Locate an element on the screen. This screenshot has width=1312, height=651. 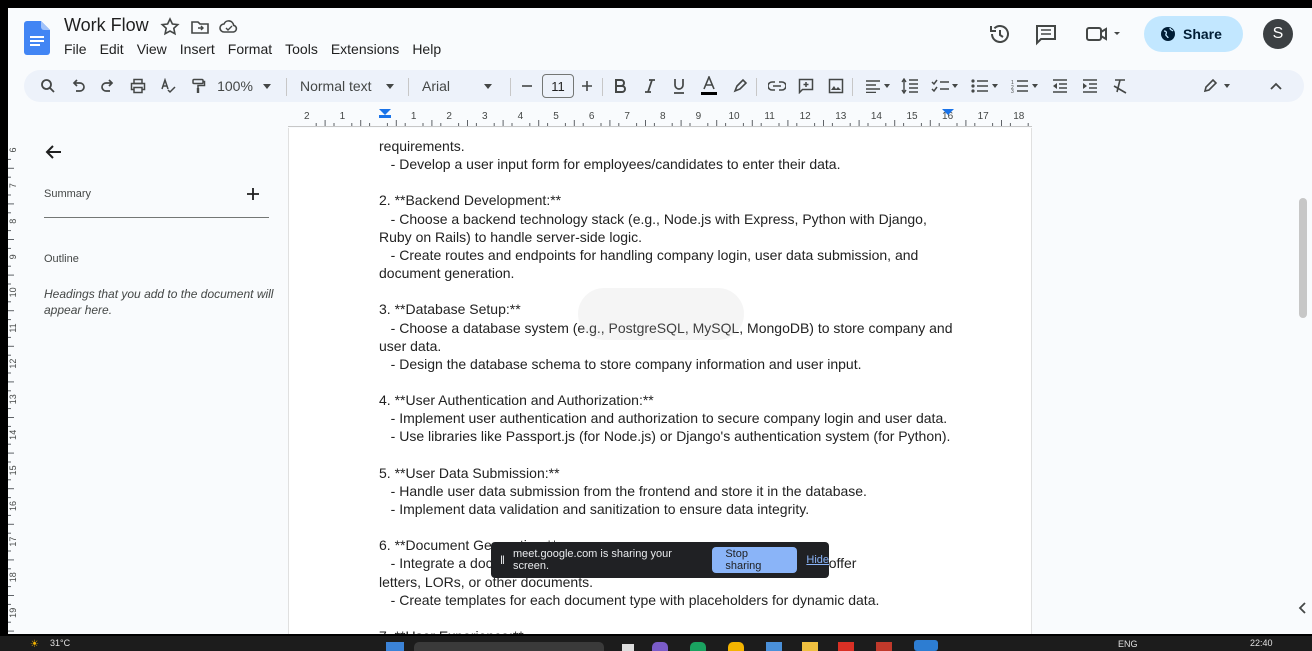
bold-icon is located at coordinates (620, 86).